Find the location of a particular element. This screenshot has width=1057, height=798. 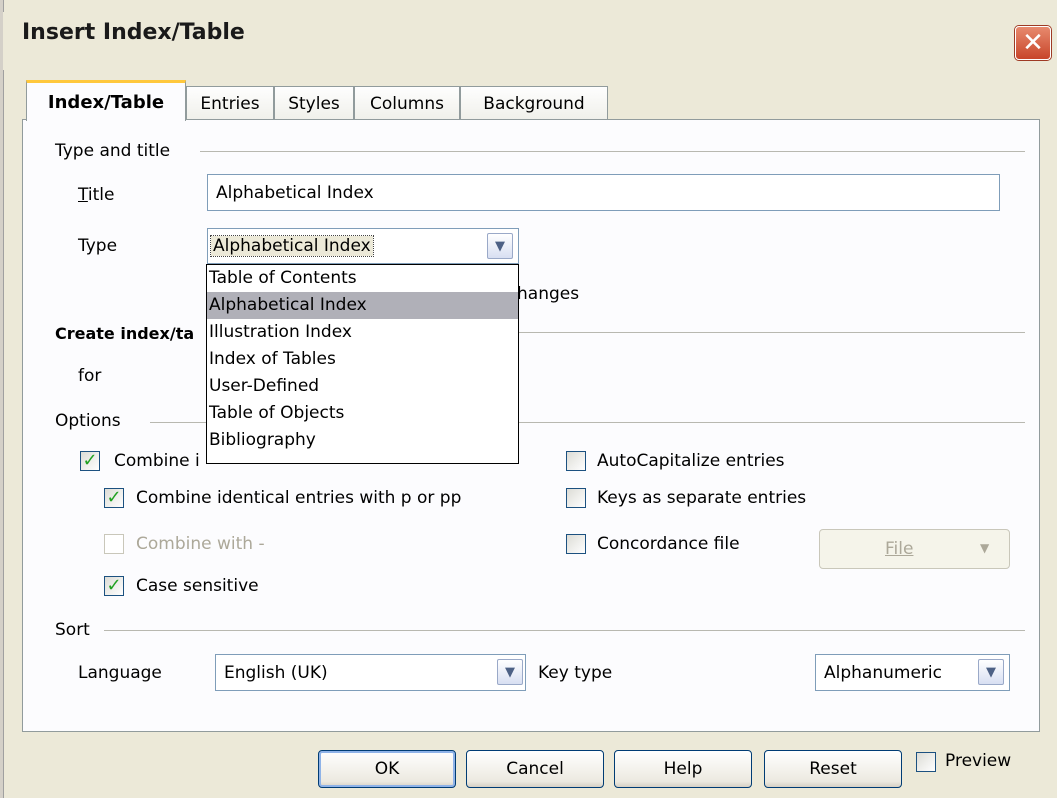

preview-checkbox is located at coordinates (926, 762).